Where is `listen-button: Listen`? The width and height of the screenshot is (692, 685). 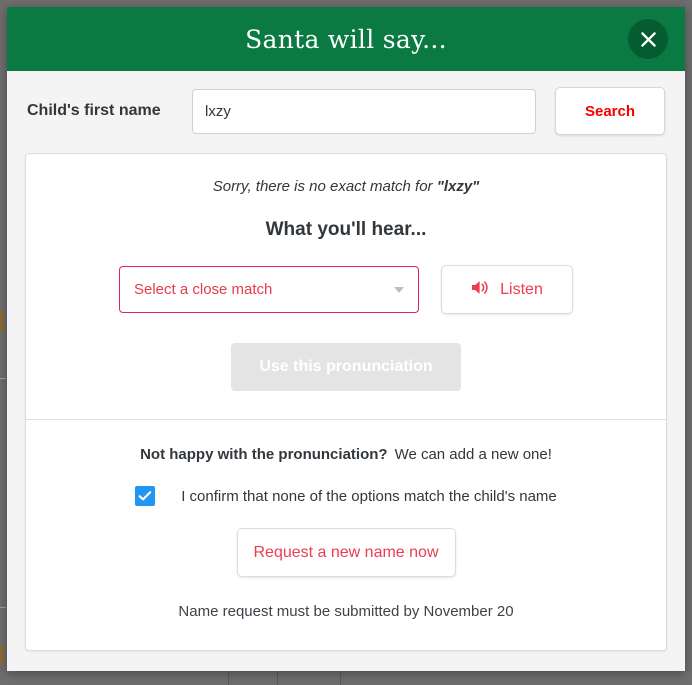
listen-button: Listen is located at coordinates (507, 289).